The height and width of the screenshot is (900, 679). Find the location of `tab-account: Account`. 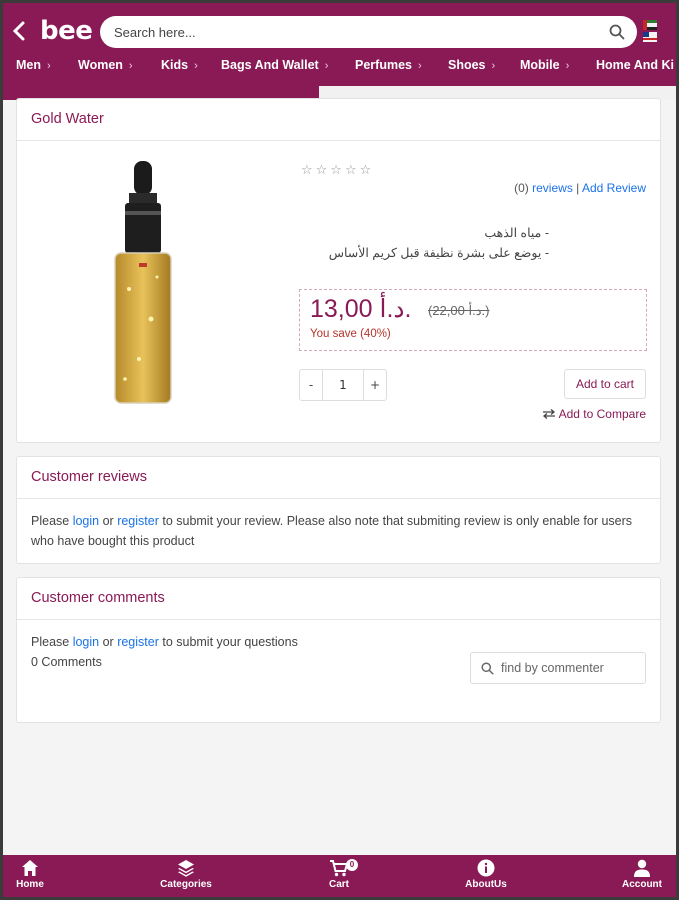

tab-account: Account is located at coordinates (638, 874).